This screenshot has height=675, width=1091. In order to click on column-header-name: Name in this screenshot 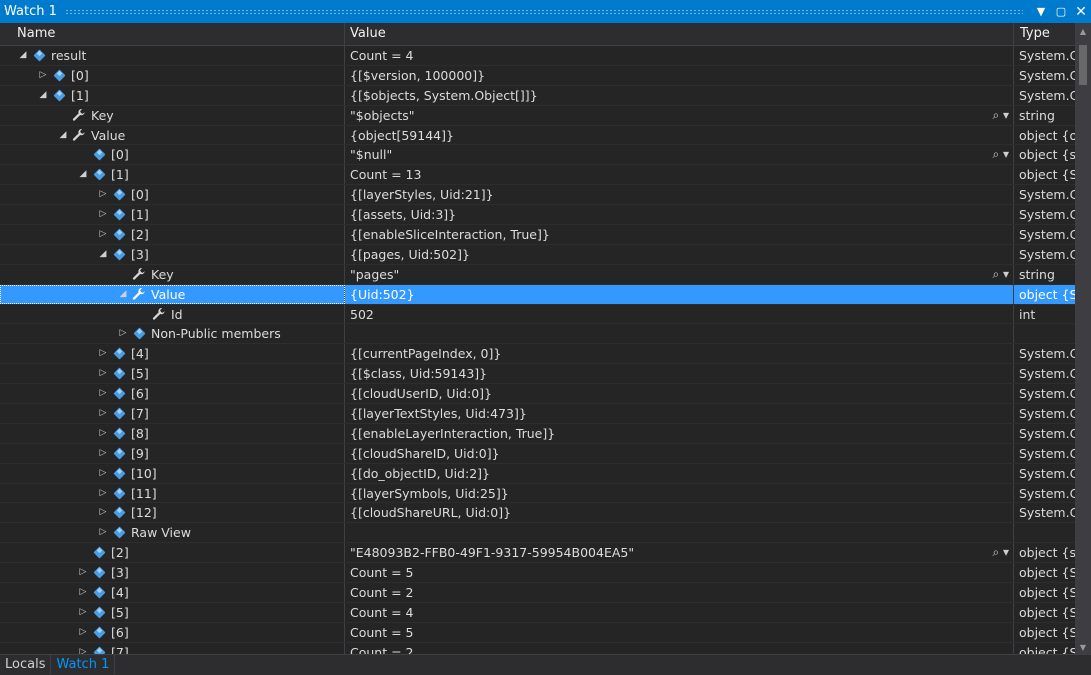, I will do `click(172, 34)`.